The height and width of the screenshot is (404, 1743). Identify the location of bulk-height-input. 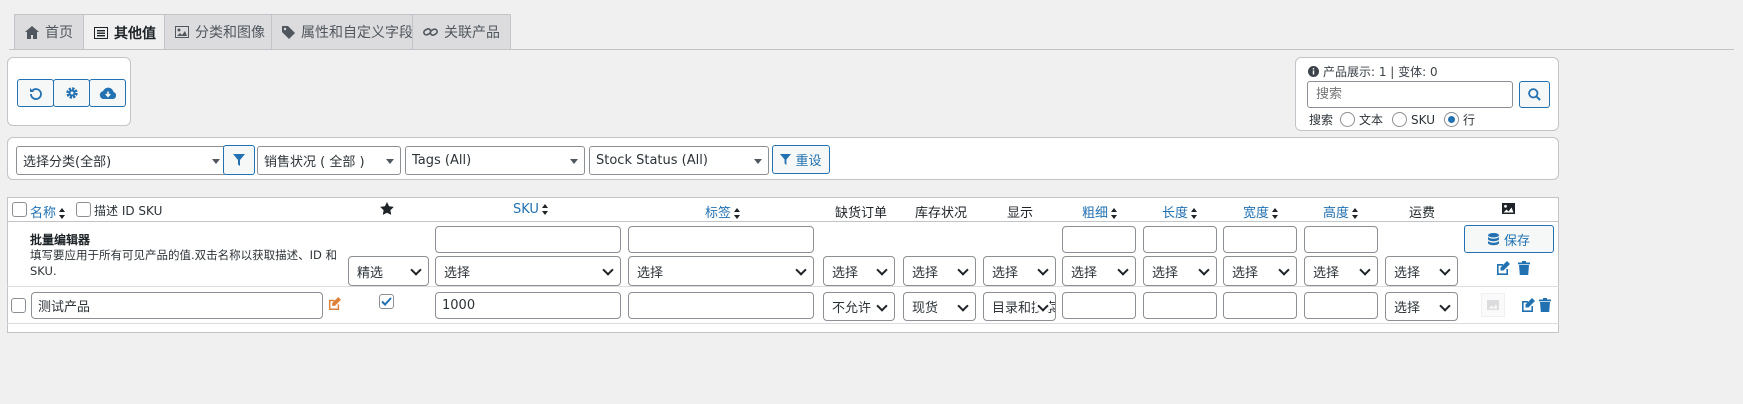
(1341, 239).